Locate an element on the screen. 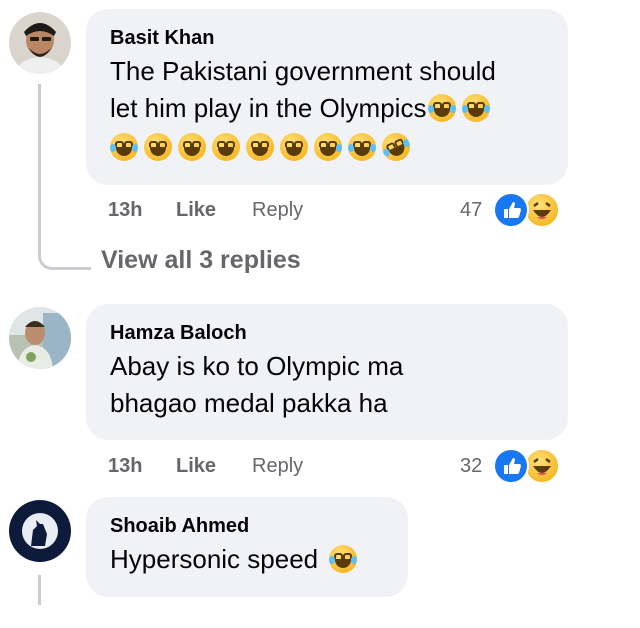  comment-text: Hypersonic speed is located at coordinates (247, 559).